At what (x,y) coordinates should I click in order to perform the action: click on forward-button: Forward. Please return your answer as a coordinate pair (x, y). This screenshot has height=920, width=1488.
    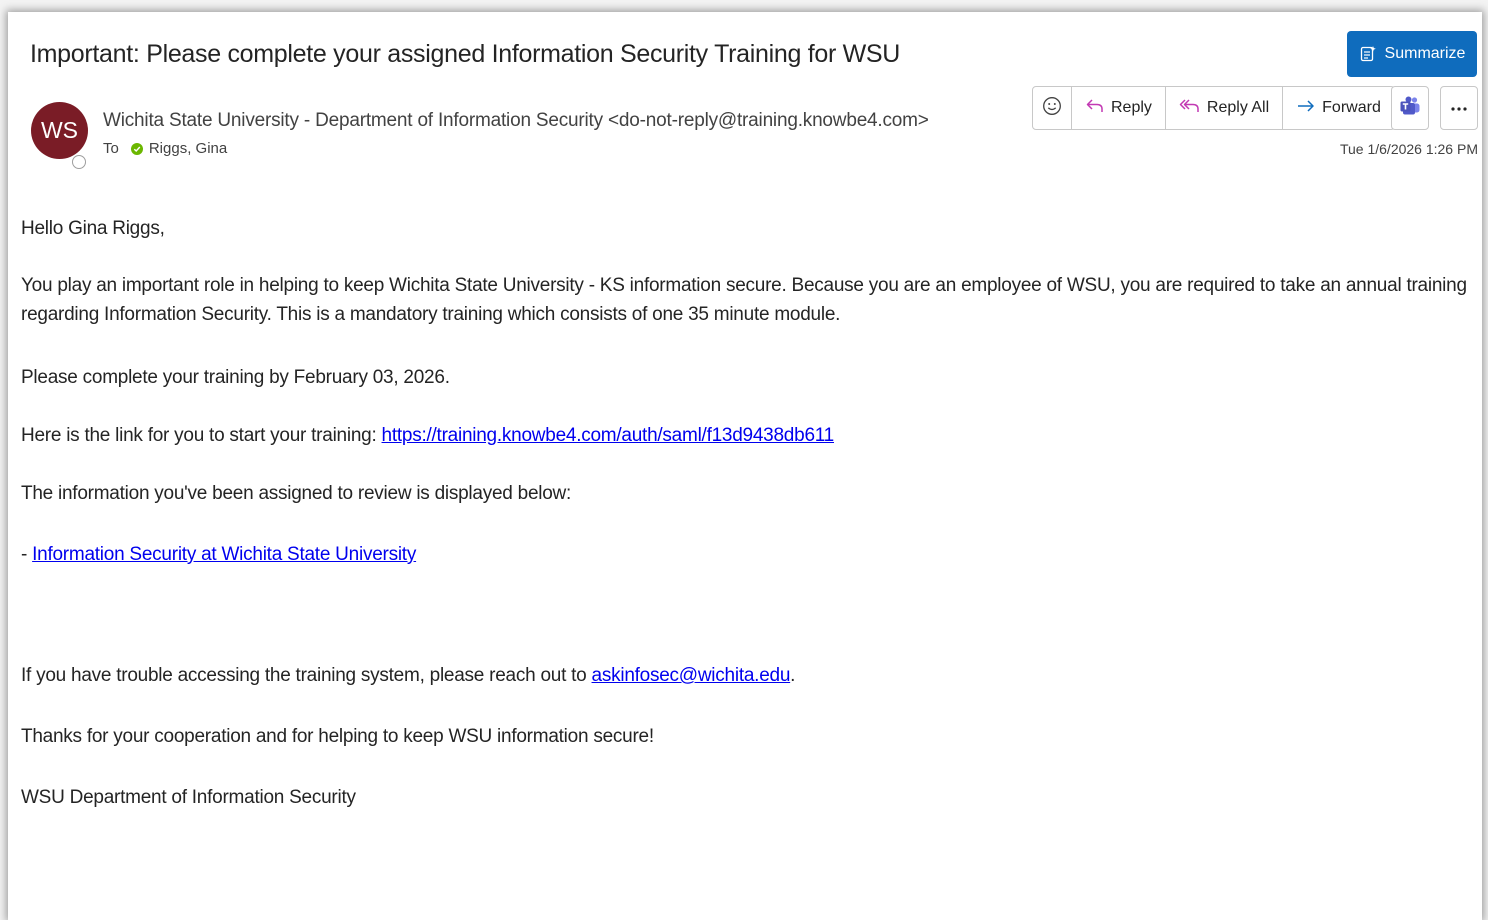
    Looking at the image, I should click on (1338, 108).